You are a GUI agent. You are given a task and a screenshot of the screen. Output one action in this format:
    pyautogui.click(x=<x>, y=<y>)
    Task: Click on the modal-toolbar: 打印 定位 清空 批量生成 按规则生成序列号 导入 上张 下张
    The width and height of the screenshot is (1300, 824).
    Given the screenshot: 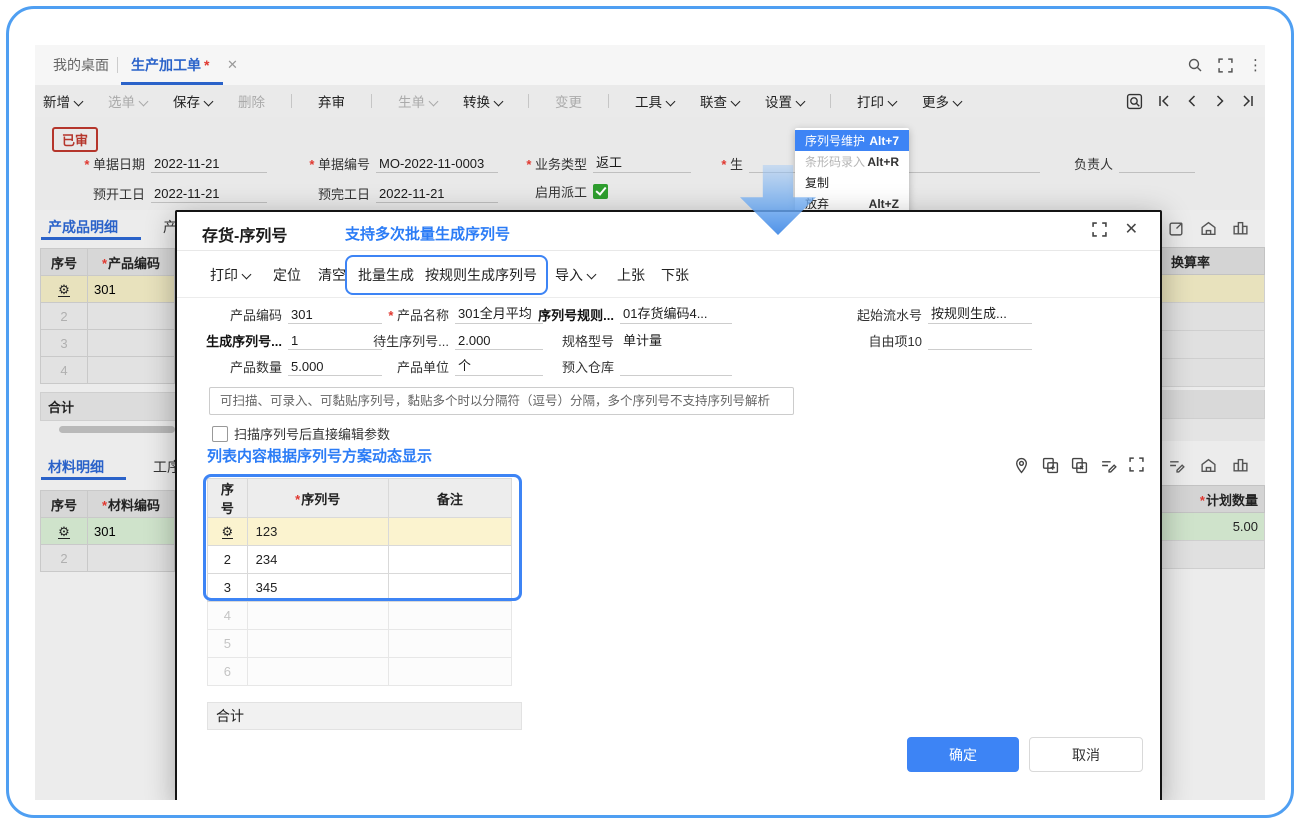 What is the action you would take?
    pyautogui.click(x=668, y=274)
    